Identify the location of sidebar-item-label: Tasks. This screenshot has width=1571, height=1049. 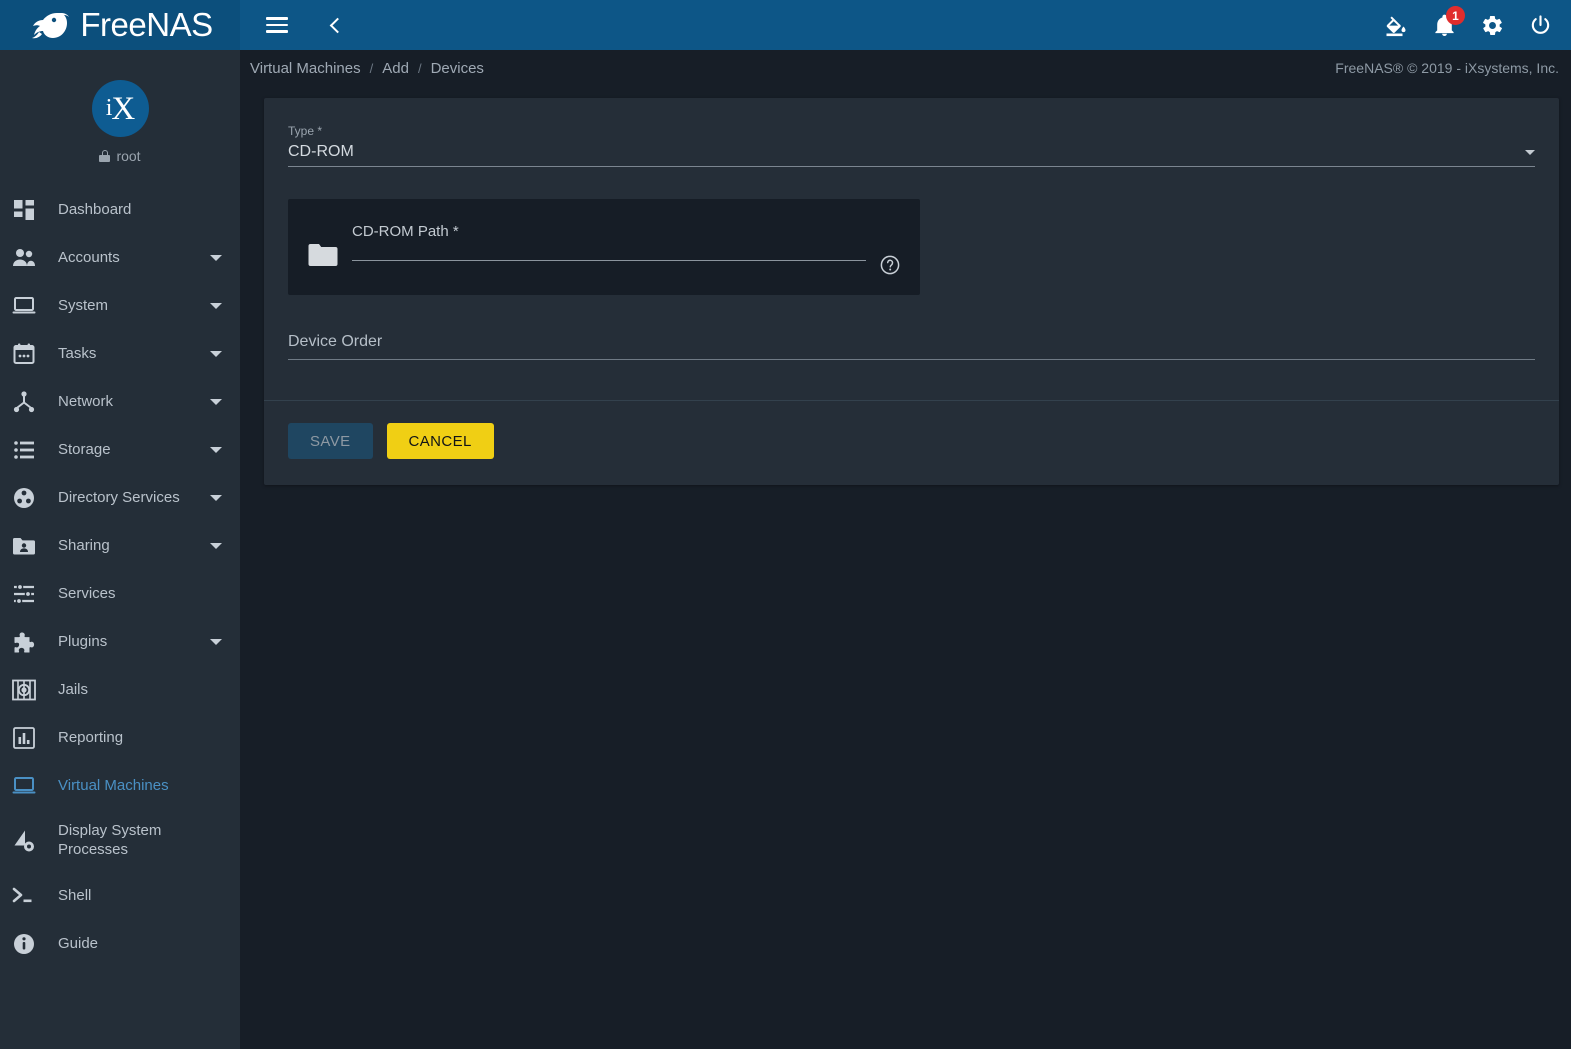
(77, 353).